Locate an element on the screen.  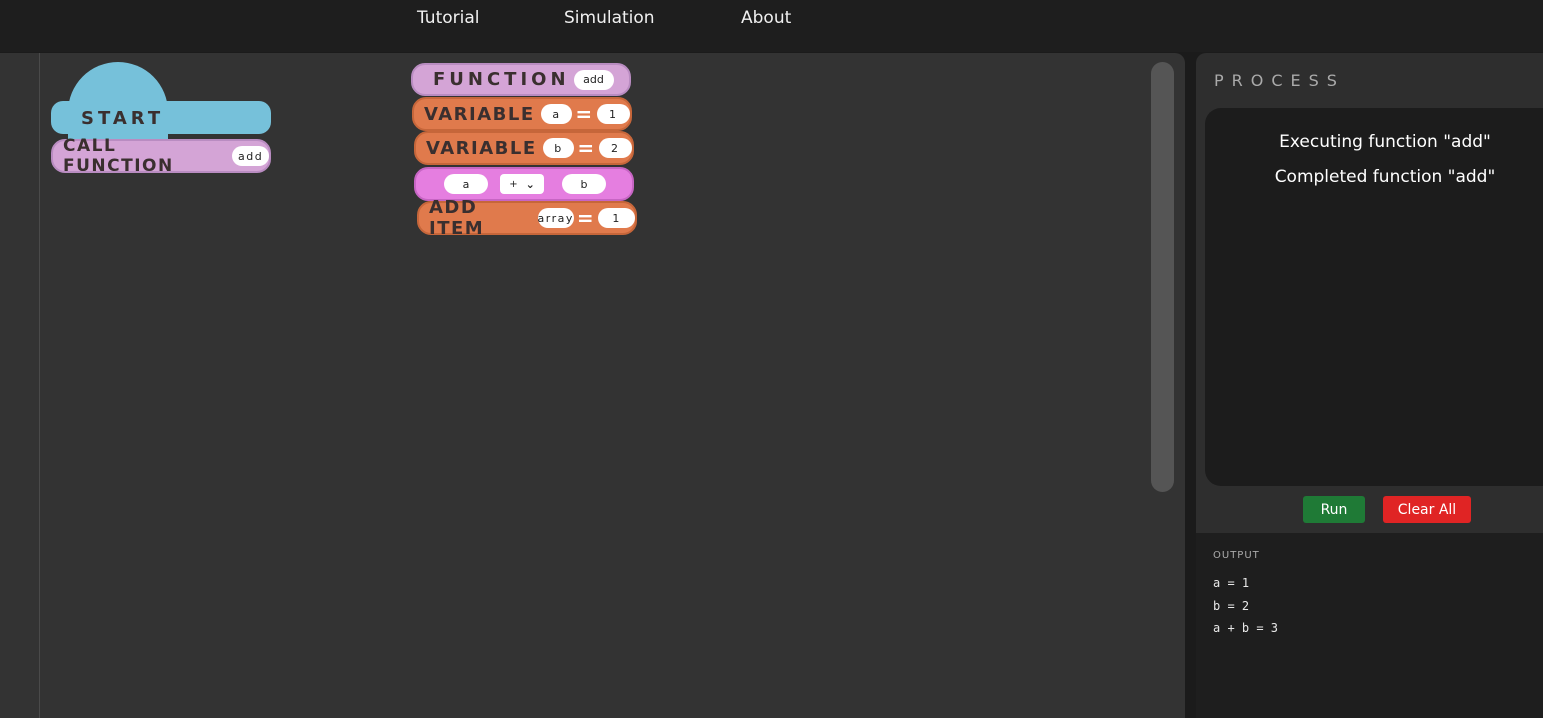
variable-block-a: VARIABLE a = 1 is located at coordinates (522, 114).